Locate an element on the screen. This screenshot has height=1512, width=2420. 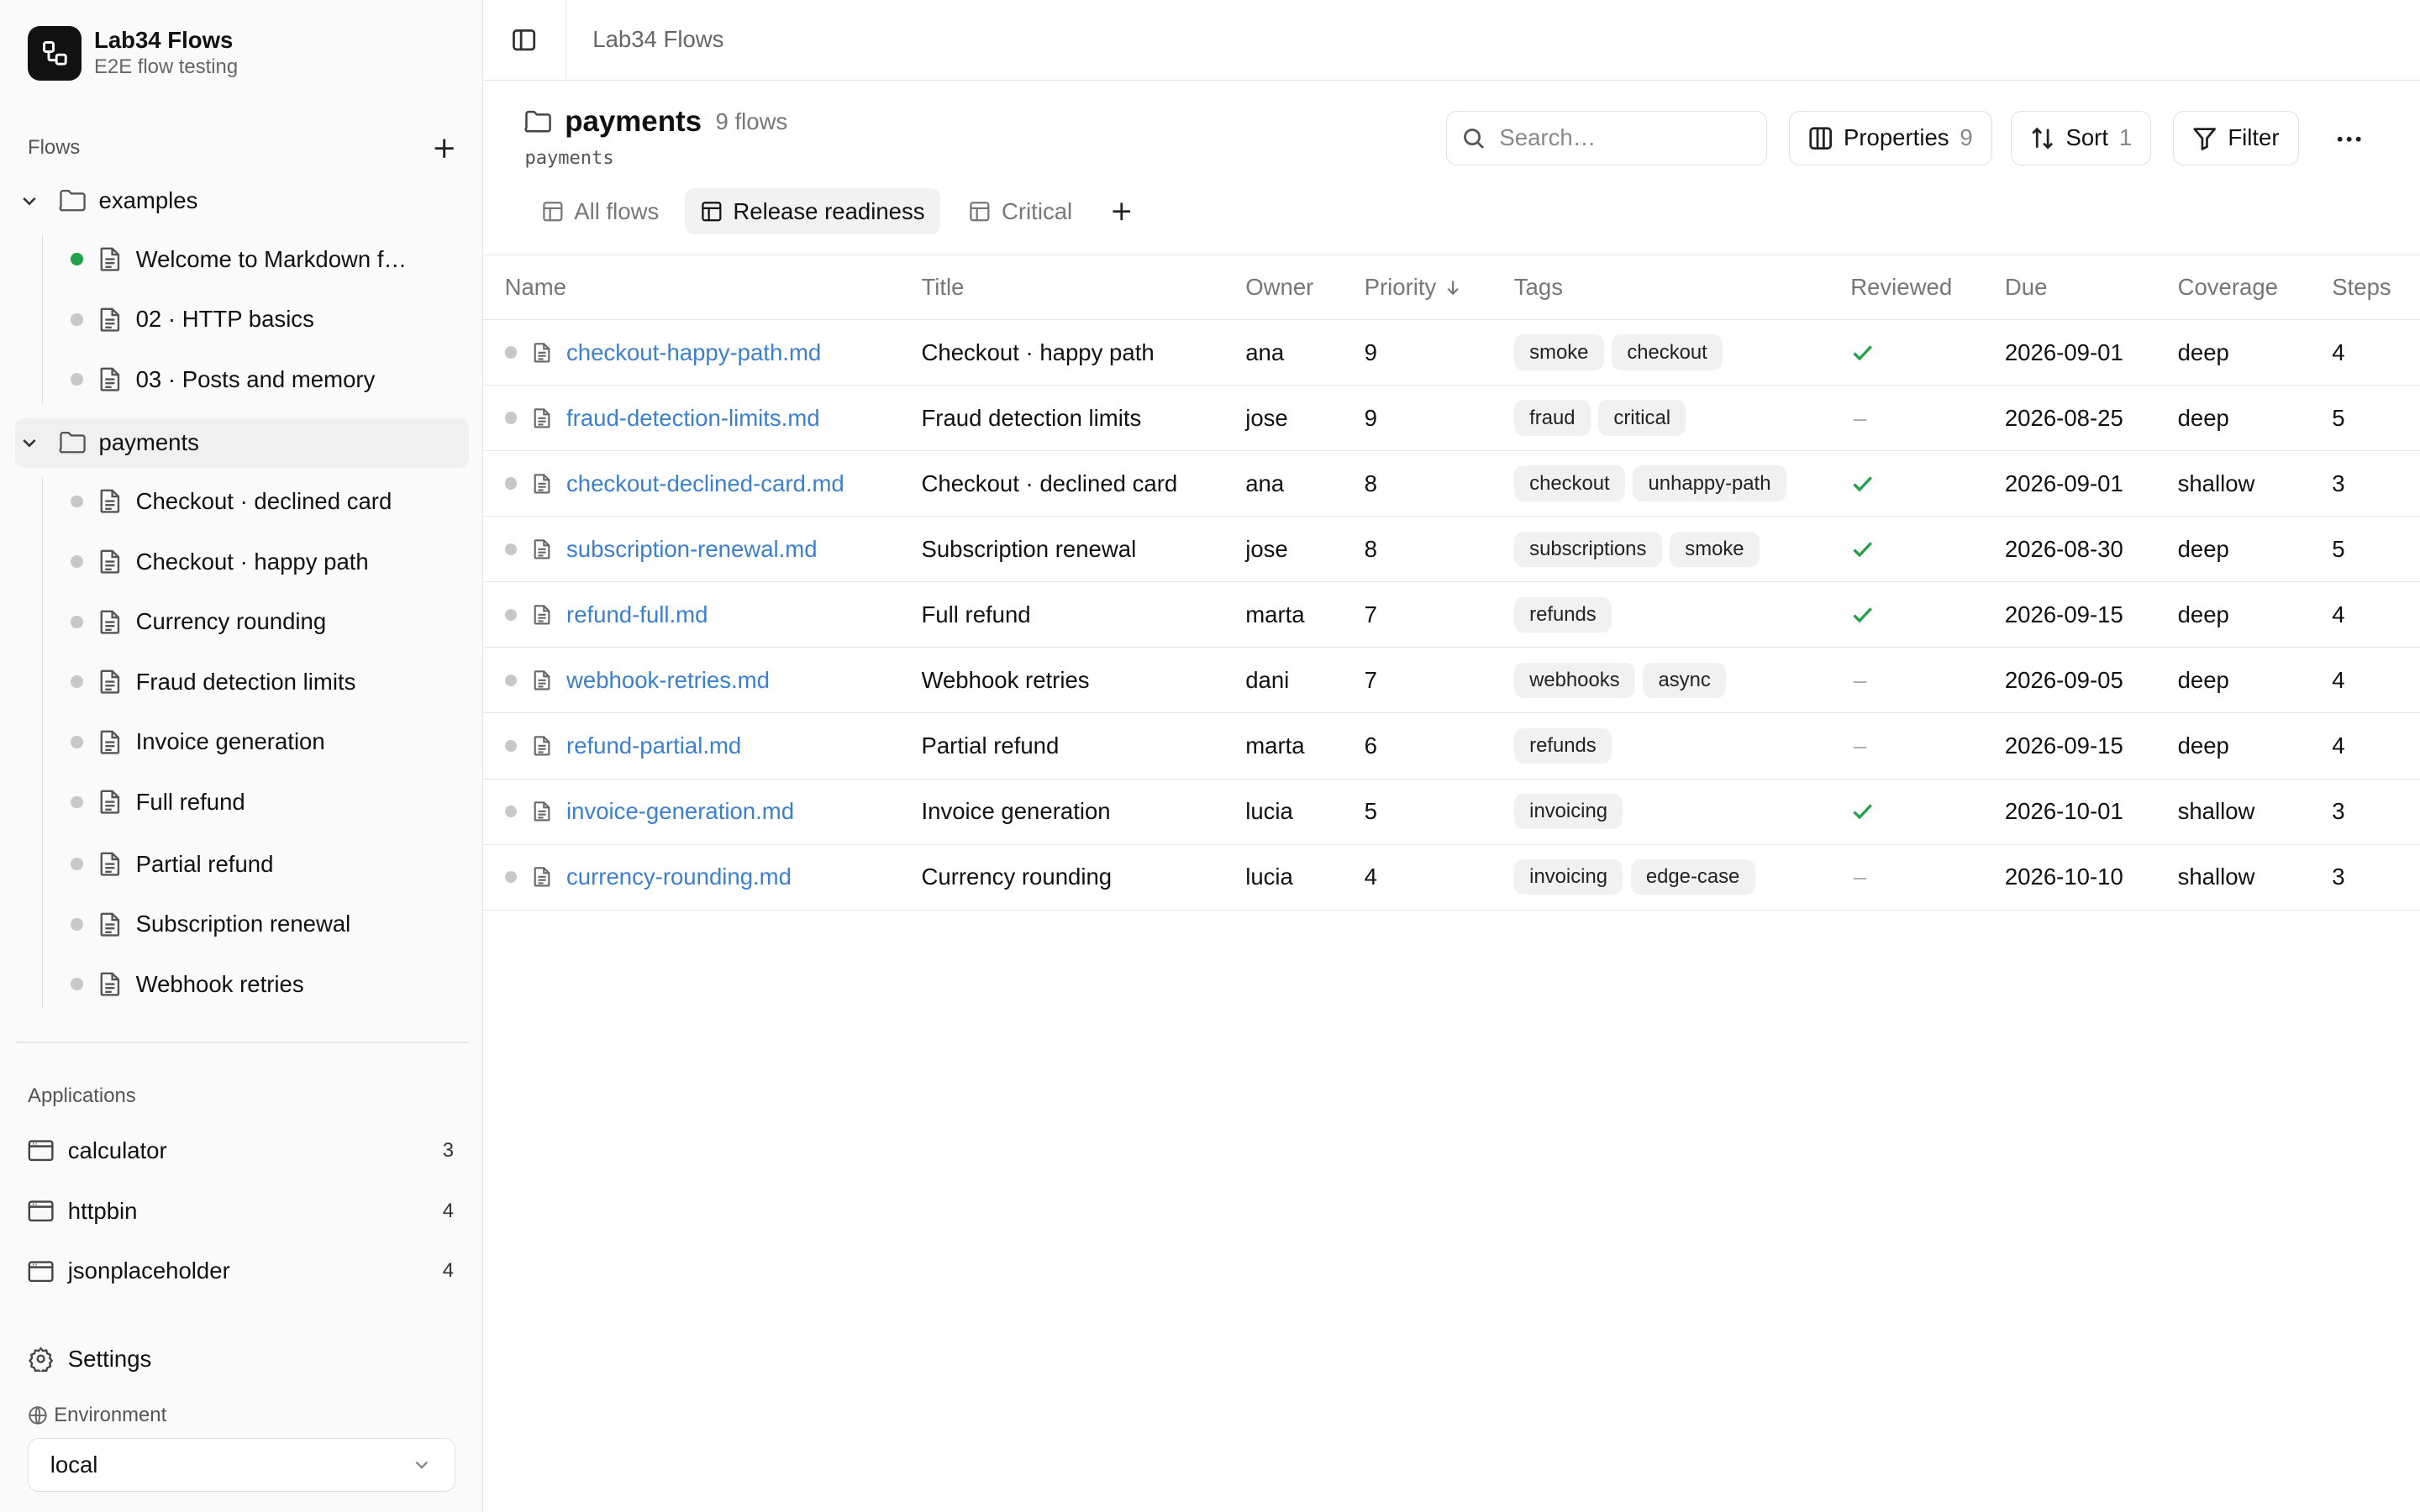
coverage-cell: deep is located at coordinates (2203, 548).